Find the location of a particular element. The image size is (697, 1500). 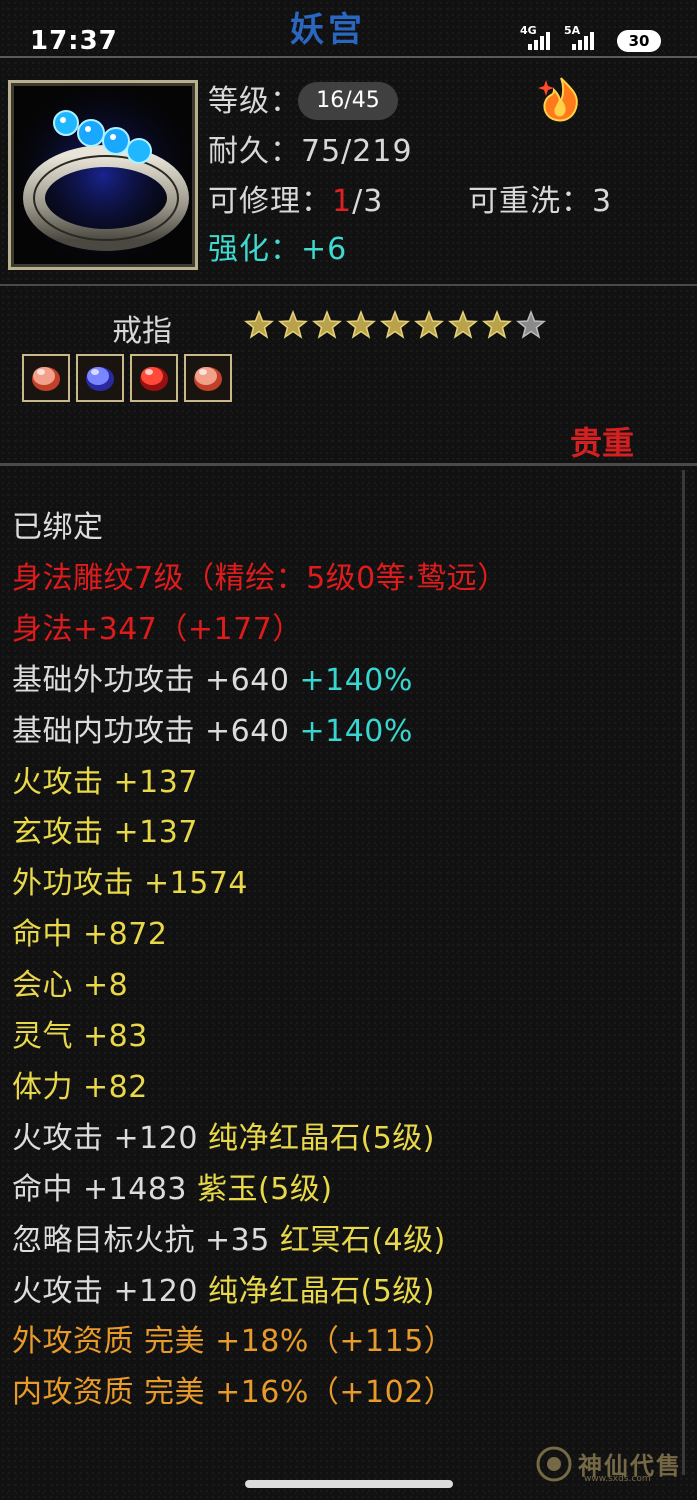

property-text: 灵气 +83 is located at coordinates (80, 1036).